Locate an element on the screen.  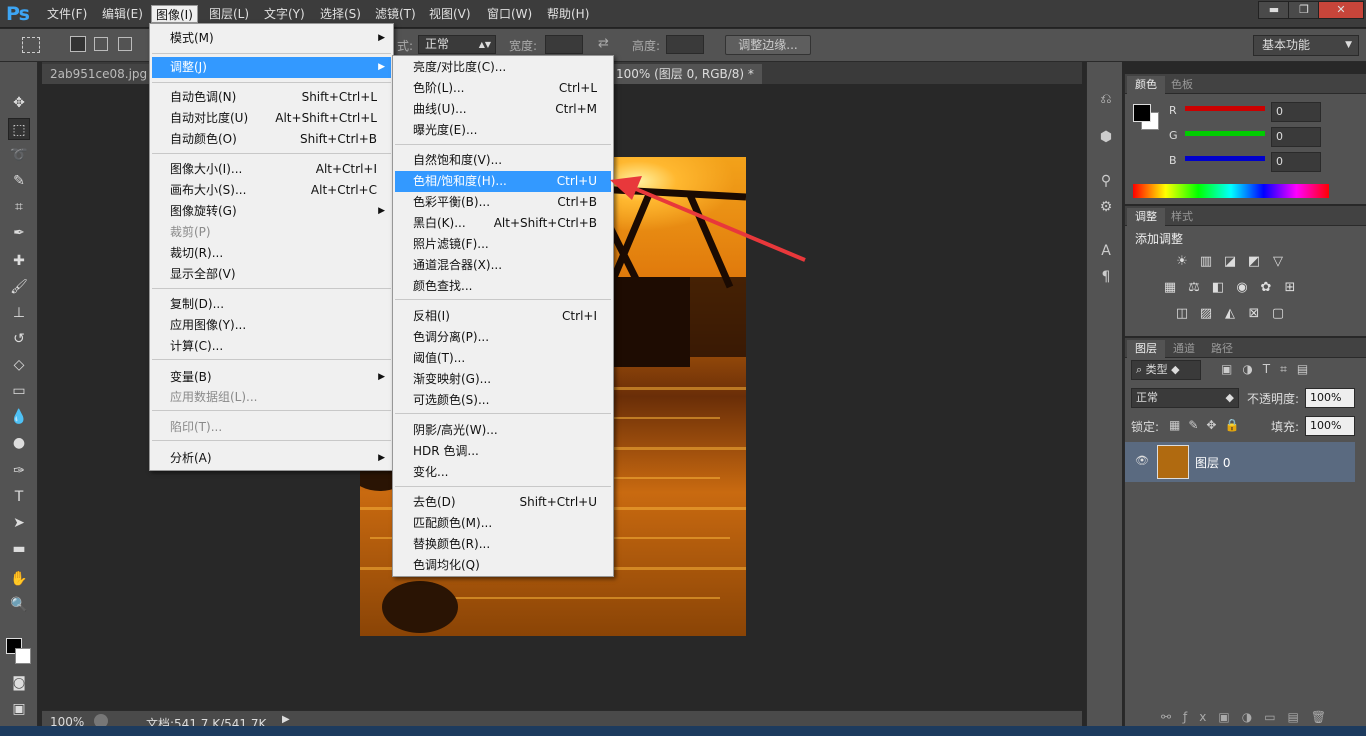
adjust-menu-item-11: 反相(I) Ctrl+I is located at coordinates (503, 316).